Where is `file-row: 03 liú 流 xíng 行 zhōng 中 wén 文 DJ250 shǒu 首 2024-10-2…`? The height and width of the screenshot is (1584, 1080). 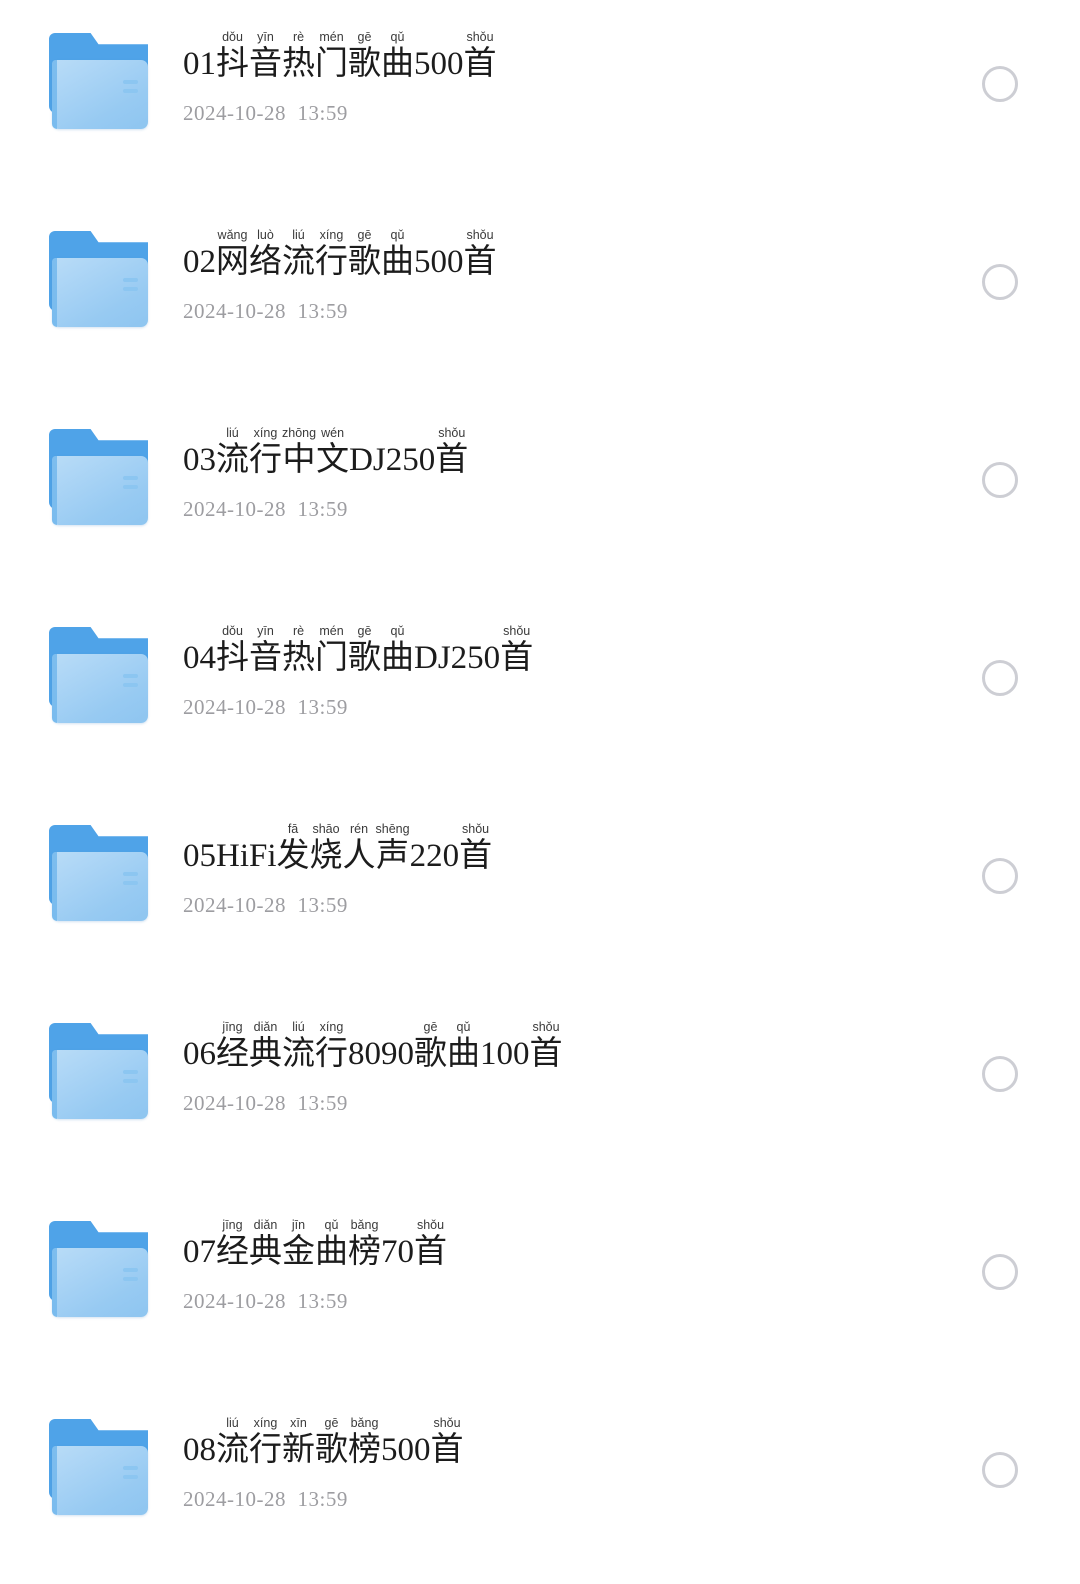
file-row: 03 liú 流 xíng 行 zhōng 中 wén 文 DJ250 shǒu 首 2024-10-2… is located at coordinates (540, 495).